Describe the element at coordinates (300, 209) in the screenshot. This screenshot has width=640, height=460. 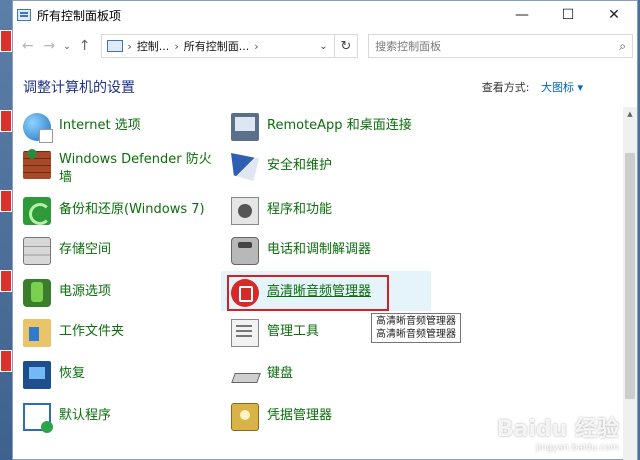
I see `item-label: 程序和功能` at that location.